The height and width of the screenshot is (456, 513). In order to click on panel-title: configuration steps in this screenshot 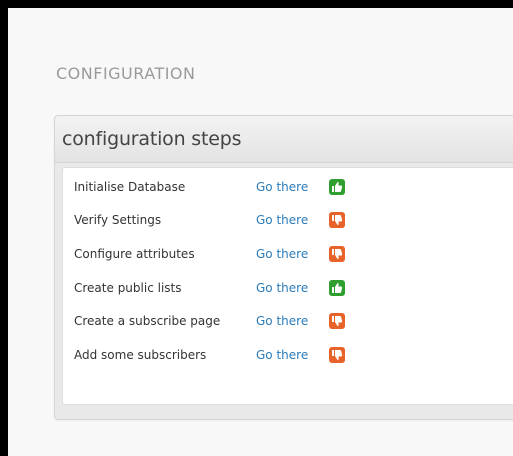, I will do `click(152, 139)`.